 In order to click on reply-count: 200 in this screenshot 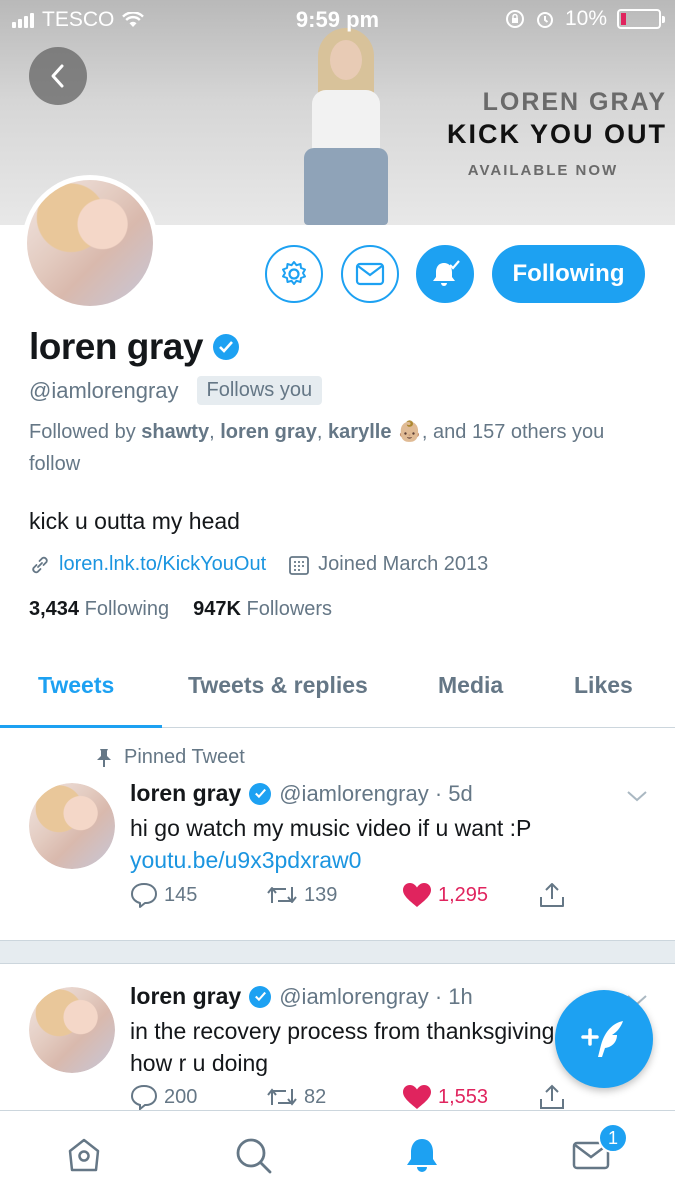, I will do `click(181, 1096)`.